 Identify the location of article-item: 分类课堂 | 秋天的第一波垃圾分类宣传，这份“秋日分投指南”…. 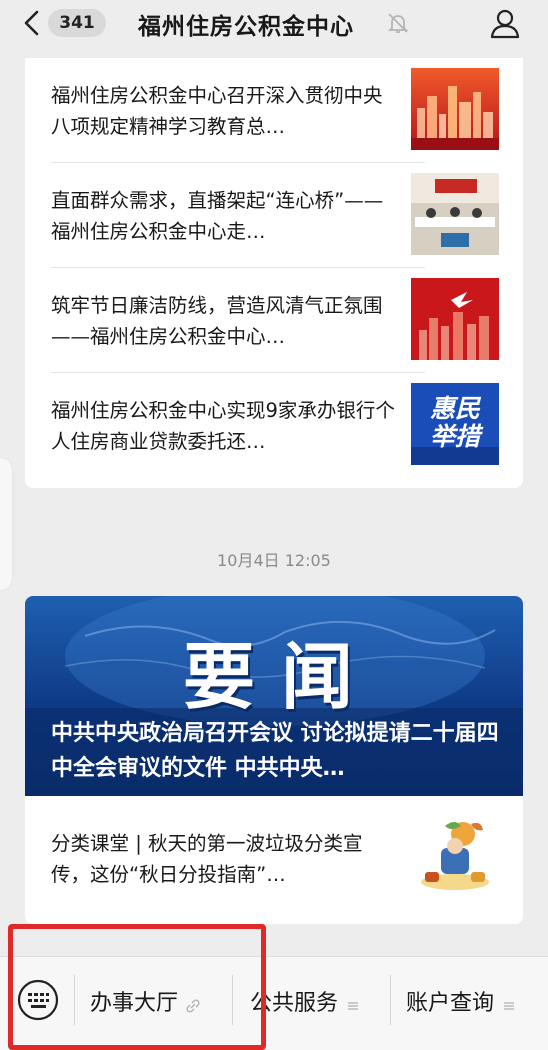
(274, 861).